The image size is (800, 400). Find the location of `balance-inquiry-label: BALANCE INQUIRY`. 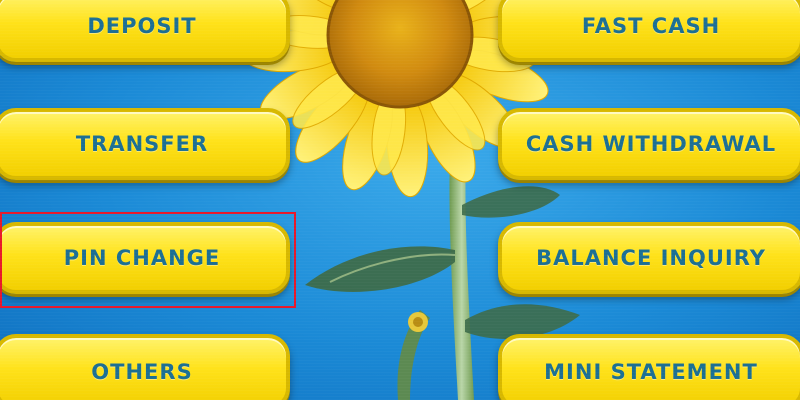

balance-inquiry-label: BALANCE INQUIRY is located at coordinates (651, 258).